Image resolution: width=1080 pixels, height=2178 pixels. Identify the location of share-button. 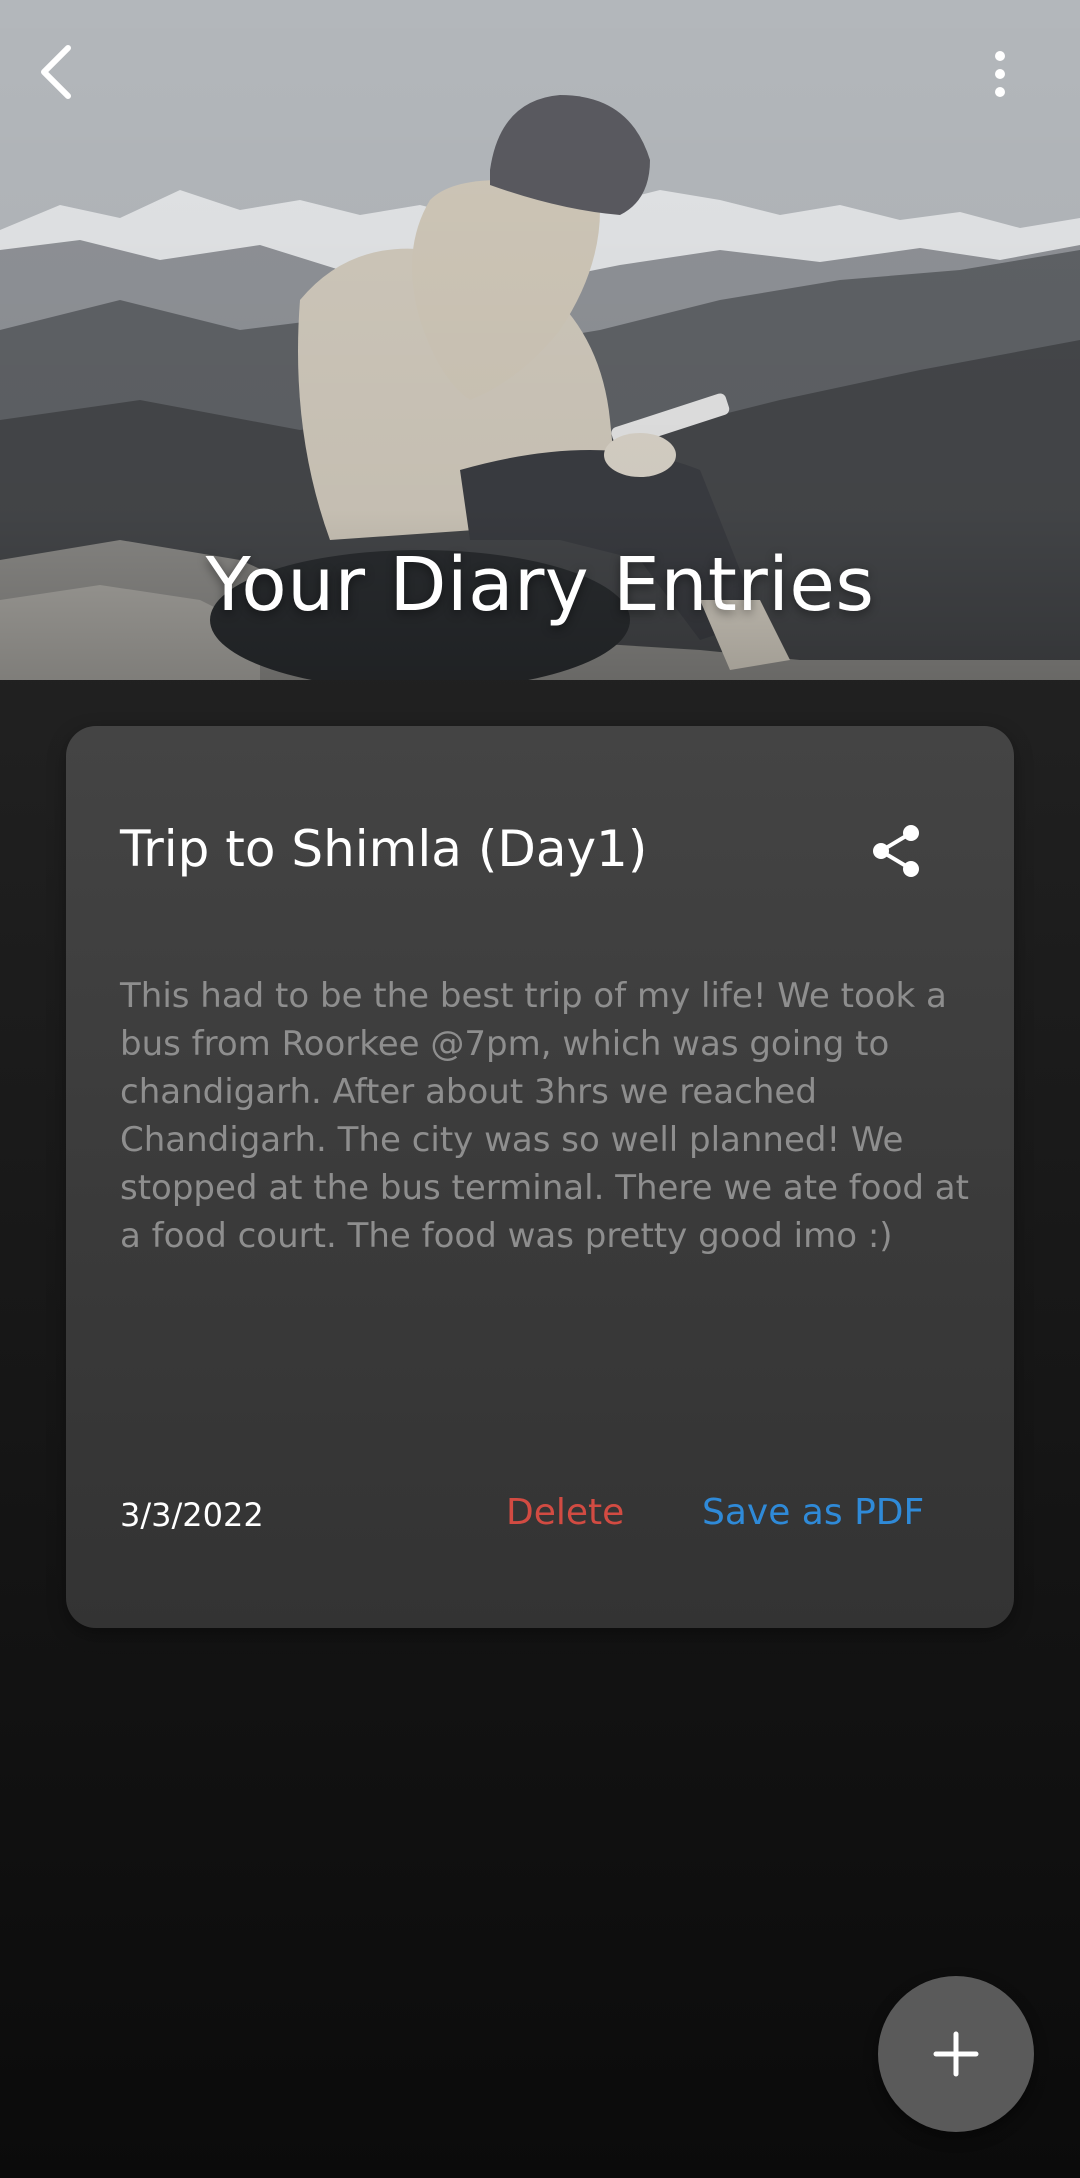
(897, 851).